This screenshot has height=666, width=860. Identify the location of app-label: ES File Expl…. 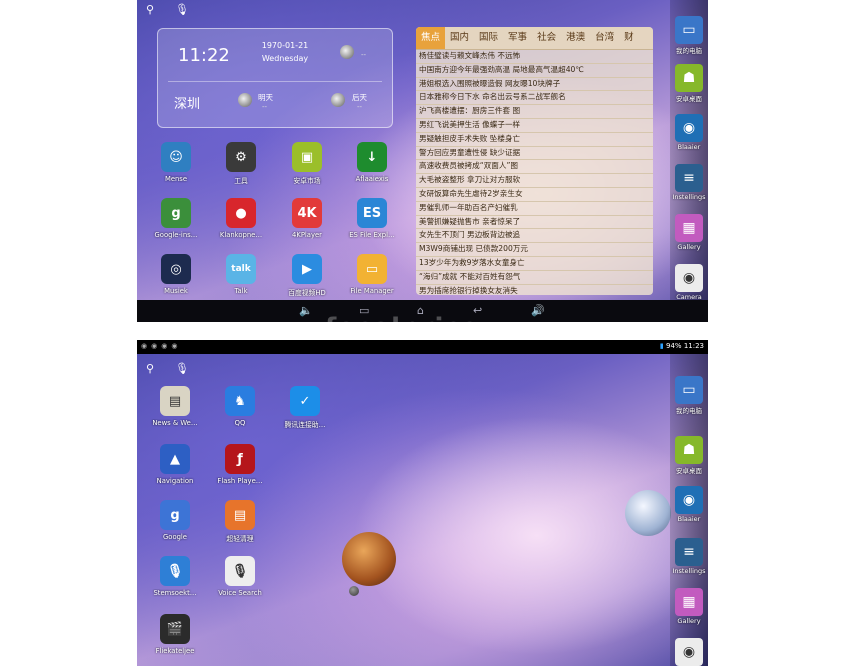
(372, 235).